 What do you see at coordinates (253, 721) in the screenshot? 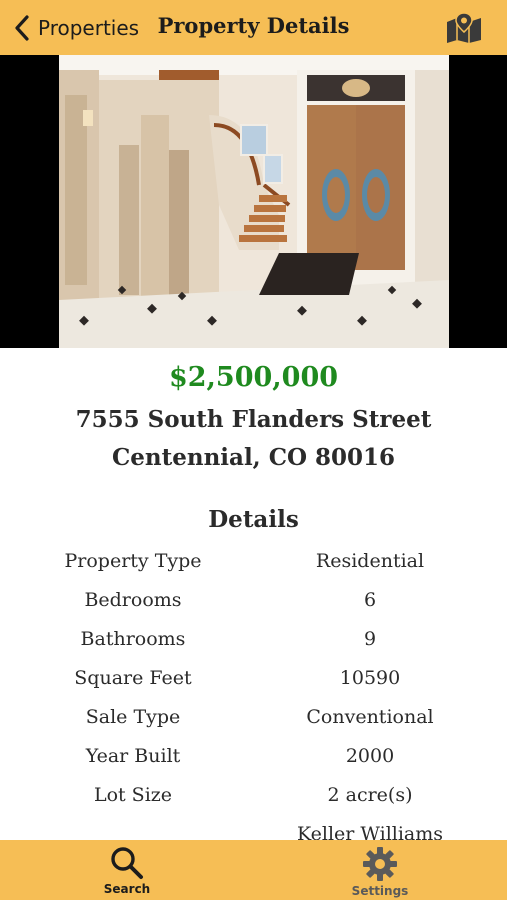
I see `detail-row-sale-type: Sale Type Conventional` at bounding box center [253, 721].